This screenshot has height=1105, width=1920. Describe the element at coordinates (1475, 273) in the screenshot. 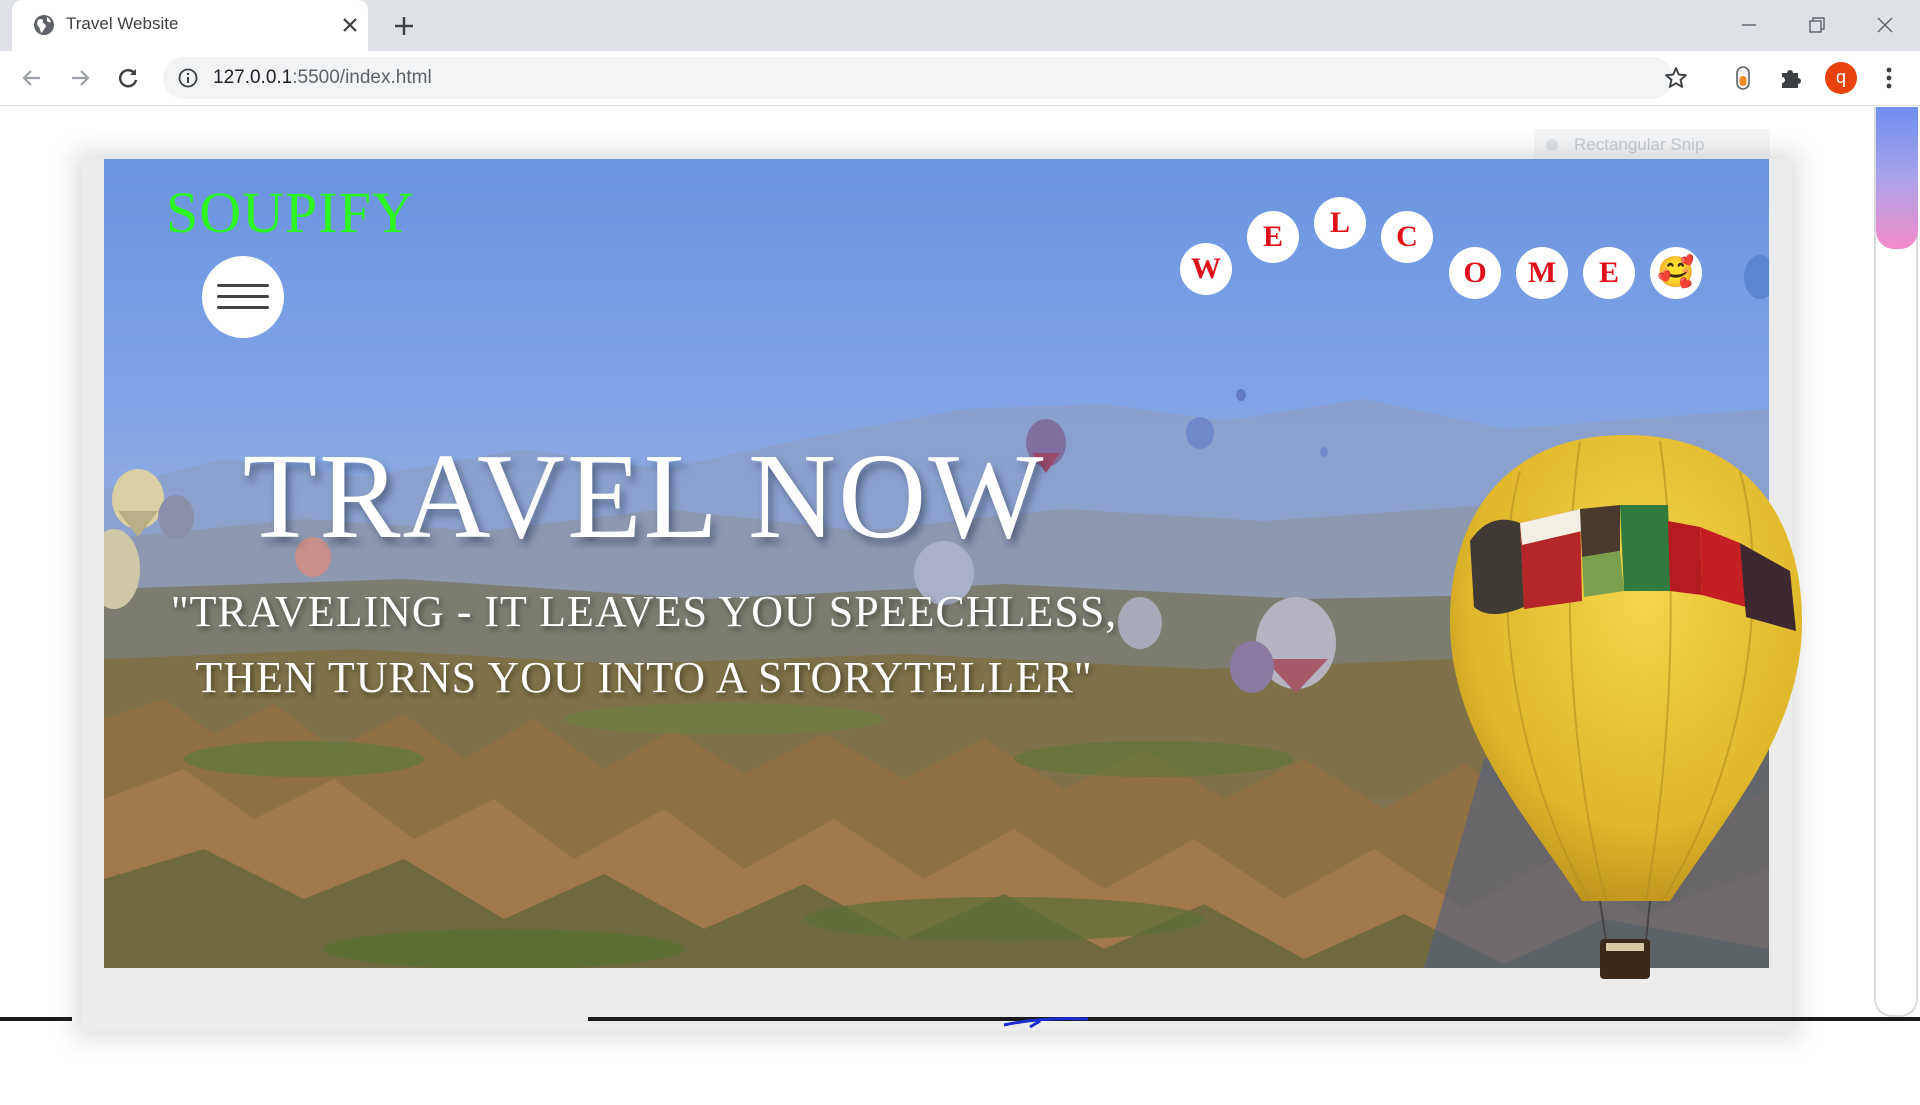

I see `welcome-letter: O` at that location.